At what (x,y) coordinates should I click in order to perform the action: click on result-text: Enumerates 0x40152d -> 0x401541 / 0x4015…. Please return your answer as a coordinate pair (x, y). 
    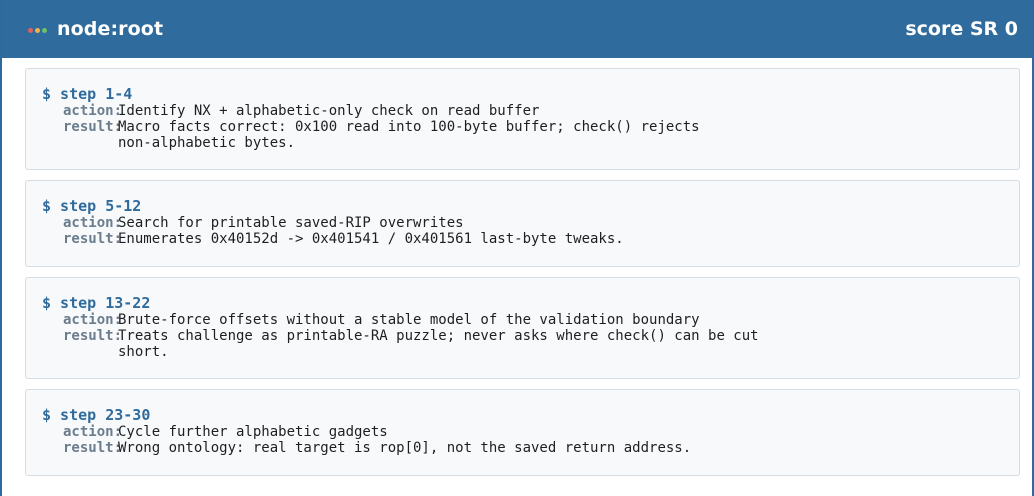
    Looking at the image, I should click on (371, 239).